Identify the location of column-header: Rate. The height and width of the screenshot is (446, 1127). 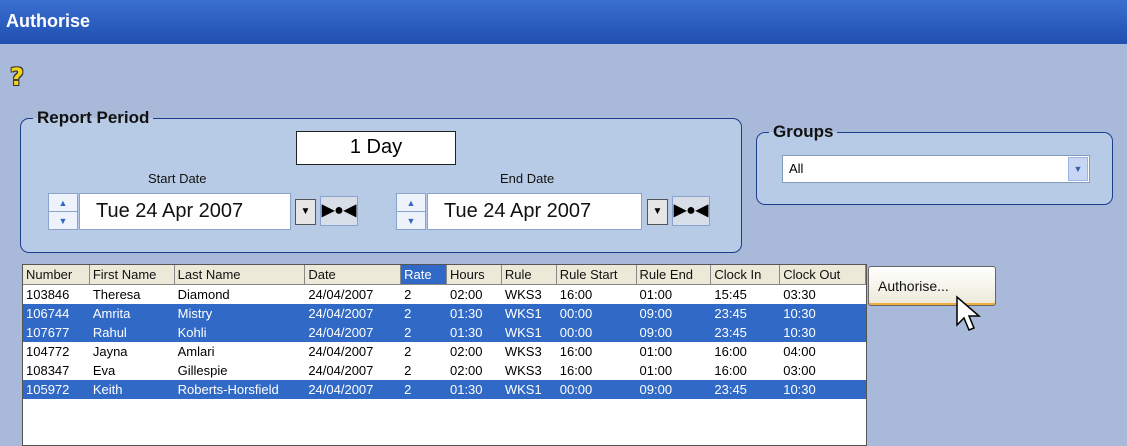
(424, 275).